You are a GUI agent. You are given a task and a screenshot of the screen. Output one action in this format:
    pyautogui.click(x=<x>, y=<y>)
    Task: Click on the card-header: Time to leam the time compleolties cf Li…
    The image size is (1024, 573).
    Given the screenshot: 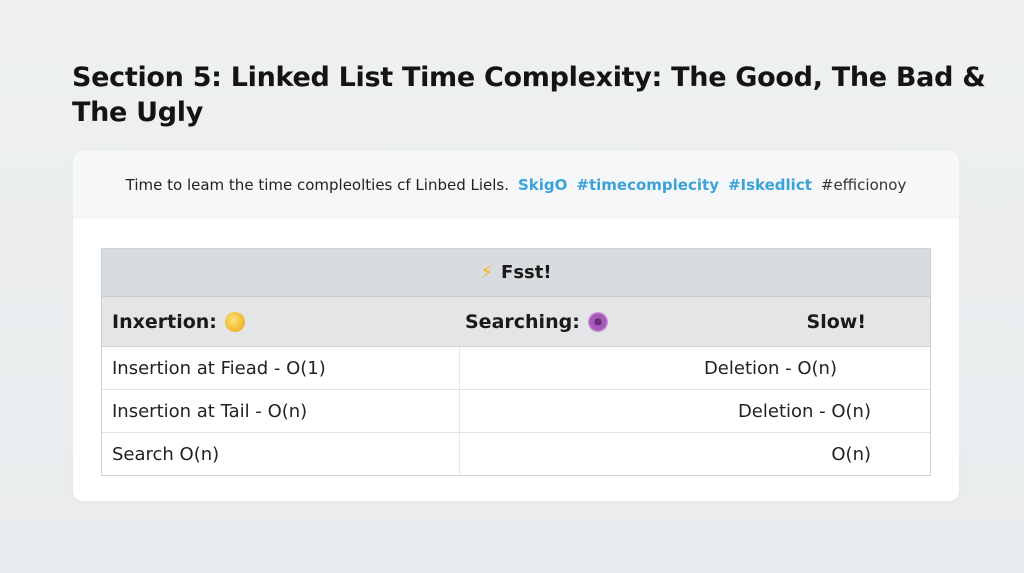 What is the action you would take?
    pyautogui.click(x=516, y=185)
    